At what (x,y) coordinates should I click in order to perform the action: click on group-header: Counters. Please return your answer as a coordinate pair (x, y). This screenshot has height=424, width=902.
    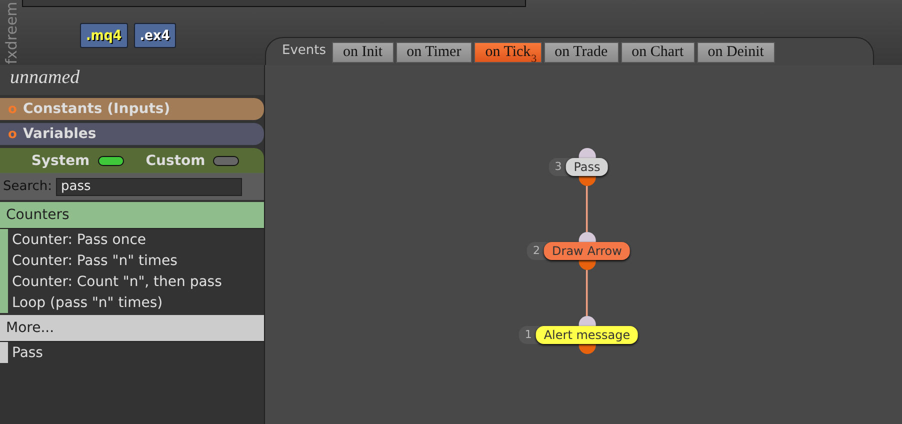
    Looking at the image, I should click on (132, 215).